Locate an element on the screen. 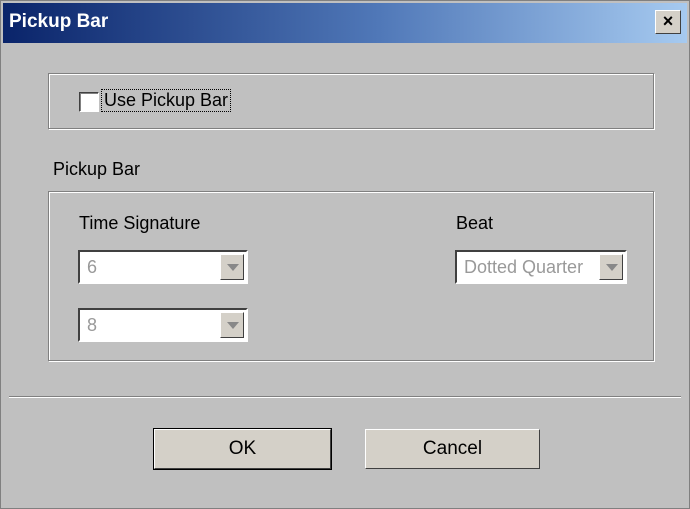 The image size is (690, 509). use-pickup-checkbox is located at coordinates (89, 102).